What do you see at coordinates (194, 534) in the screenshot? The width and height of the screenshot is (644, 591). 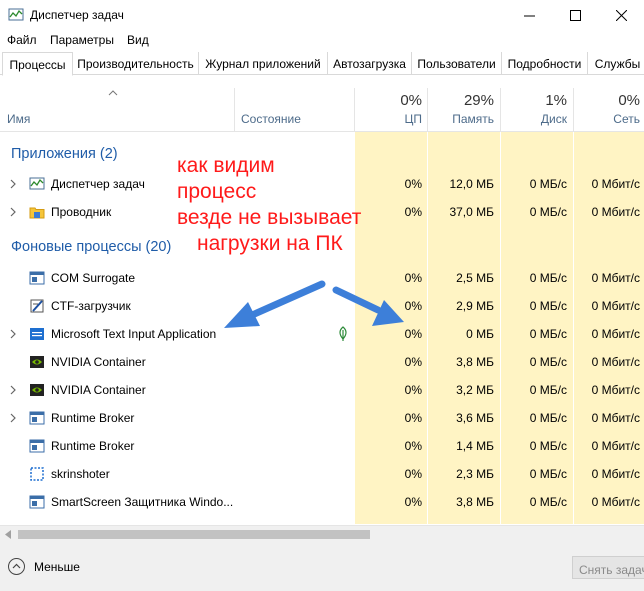 I see `scrollbar-thumb` at bounding box center [194, 534].